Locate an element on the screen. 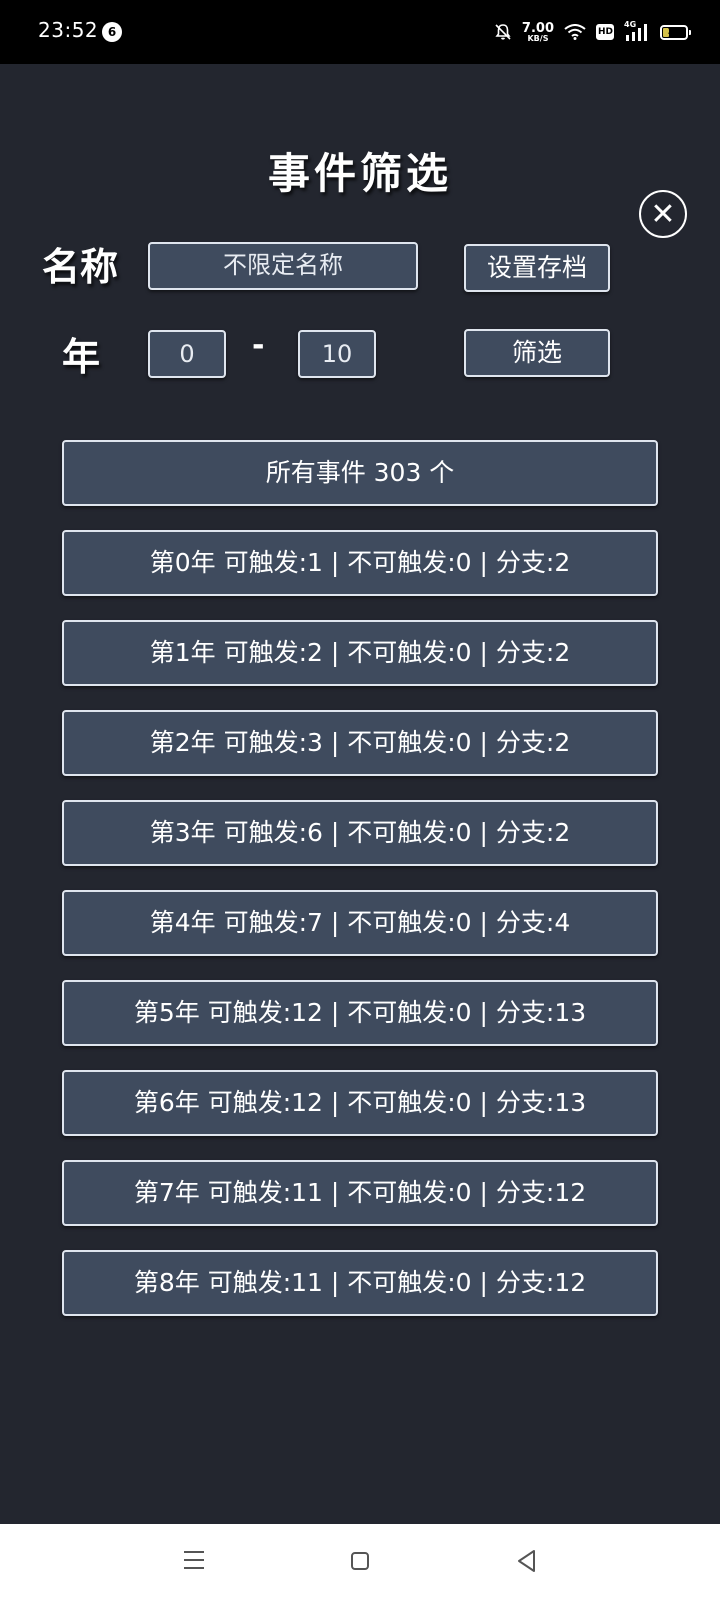 The height and width of the screenshot is (1600, 720). status-time: 23:52 is located at coordinates (68, 30).